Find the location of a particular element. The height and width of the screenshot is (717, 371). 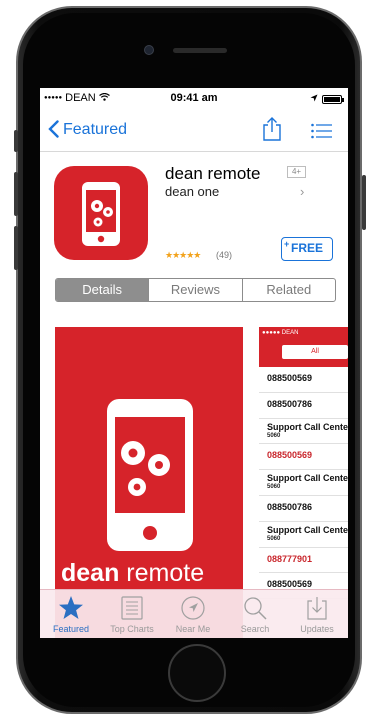

plus-icon: + is located at coordinates (287, 244).